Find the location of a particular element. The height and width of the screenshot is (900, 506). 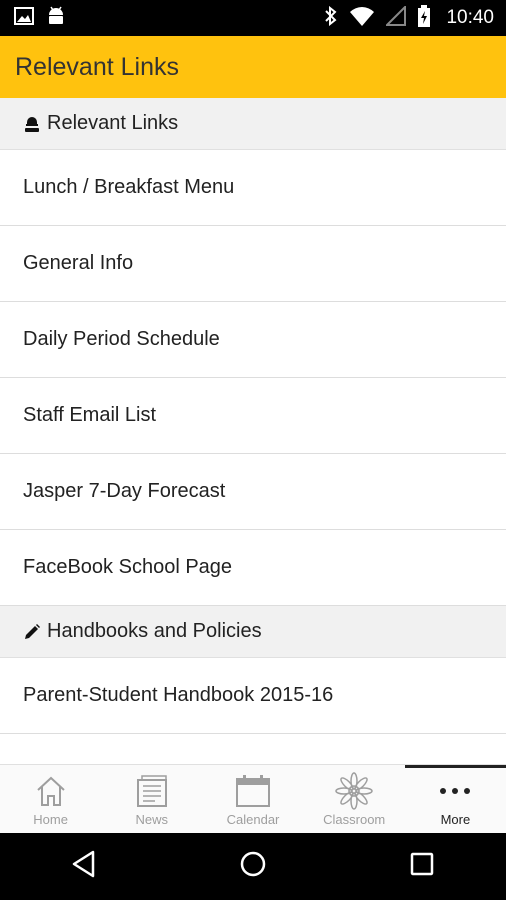

more-icon is located at coordinates (455, 791).